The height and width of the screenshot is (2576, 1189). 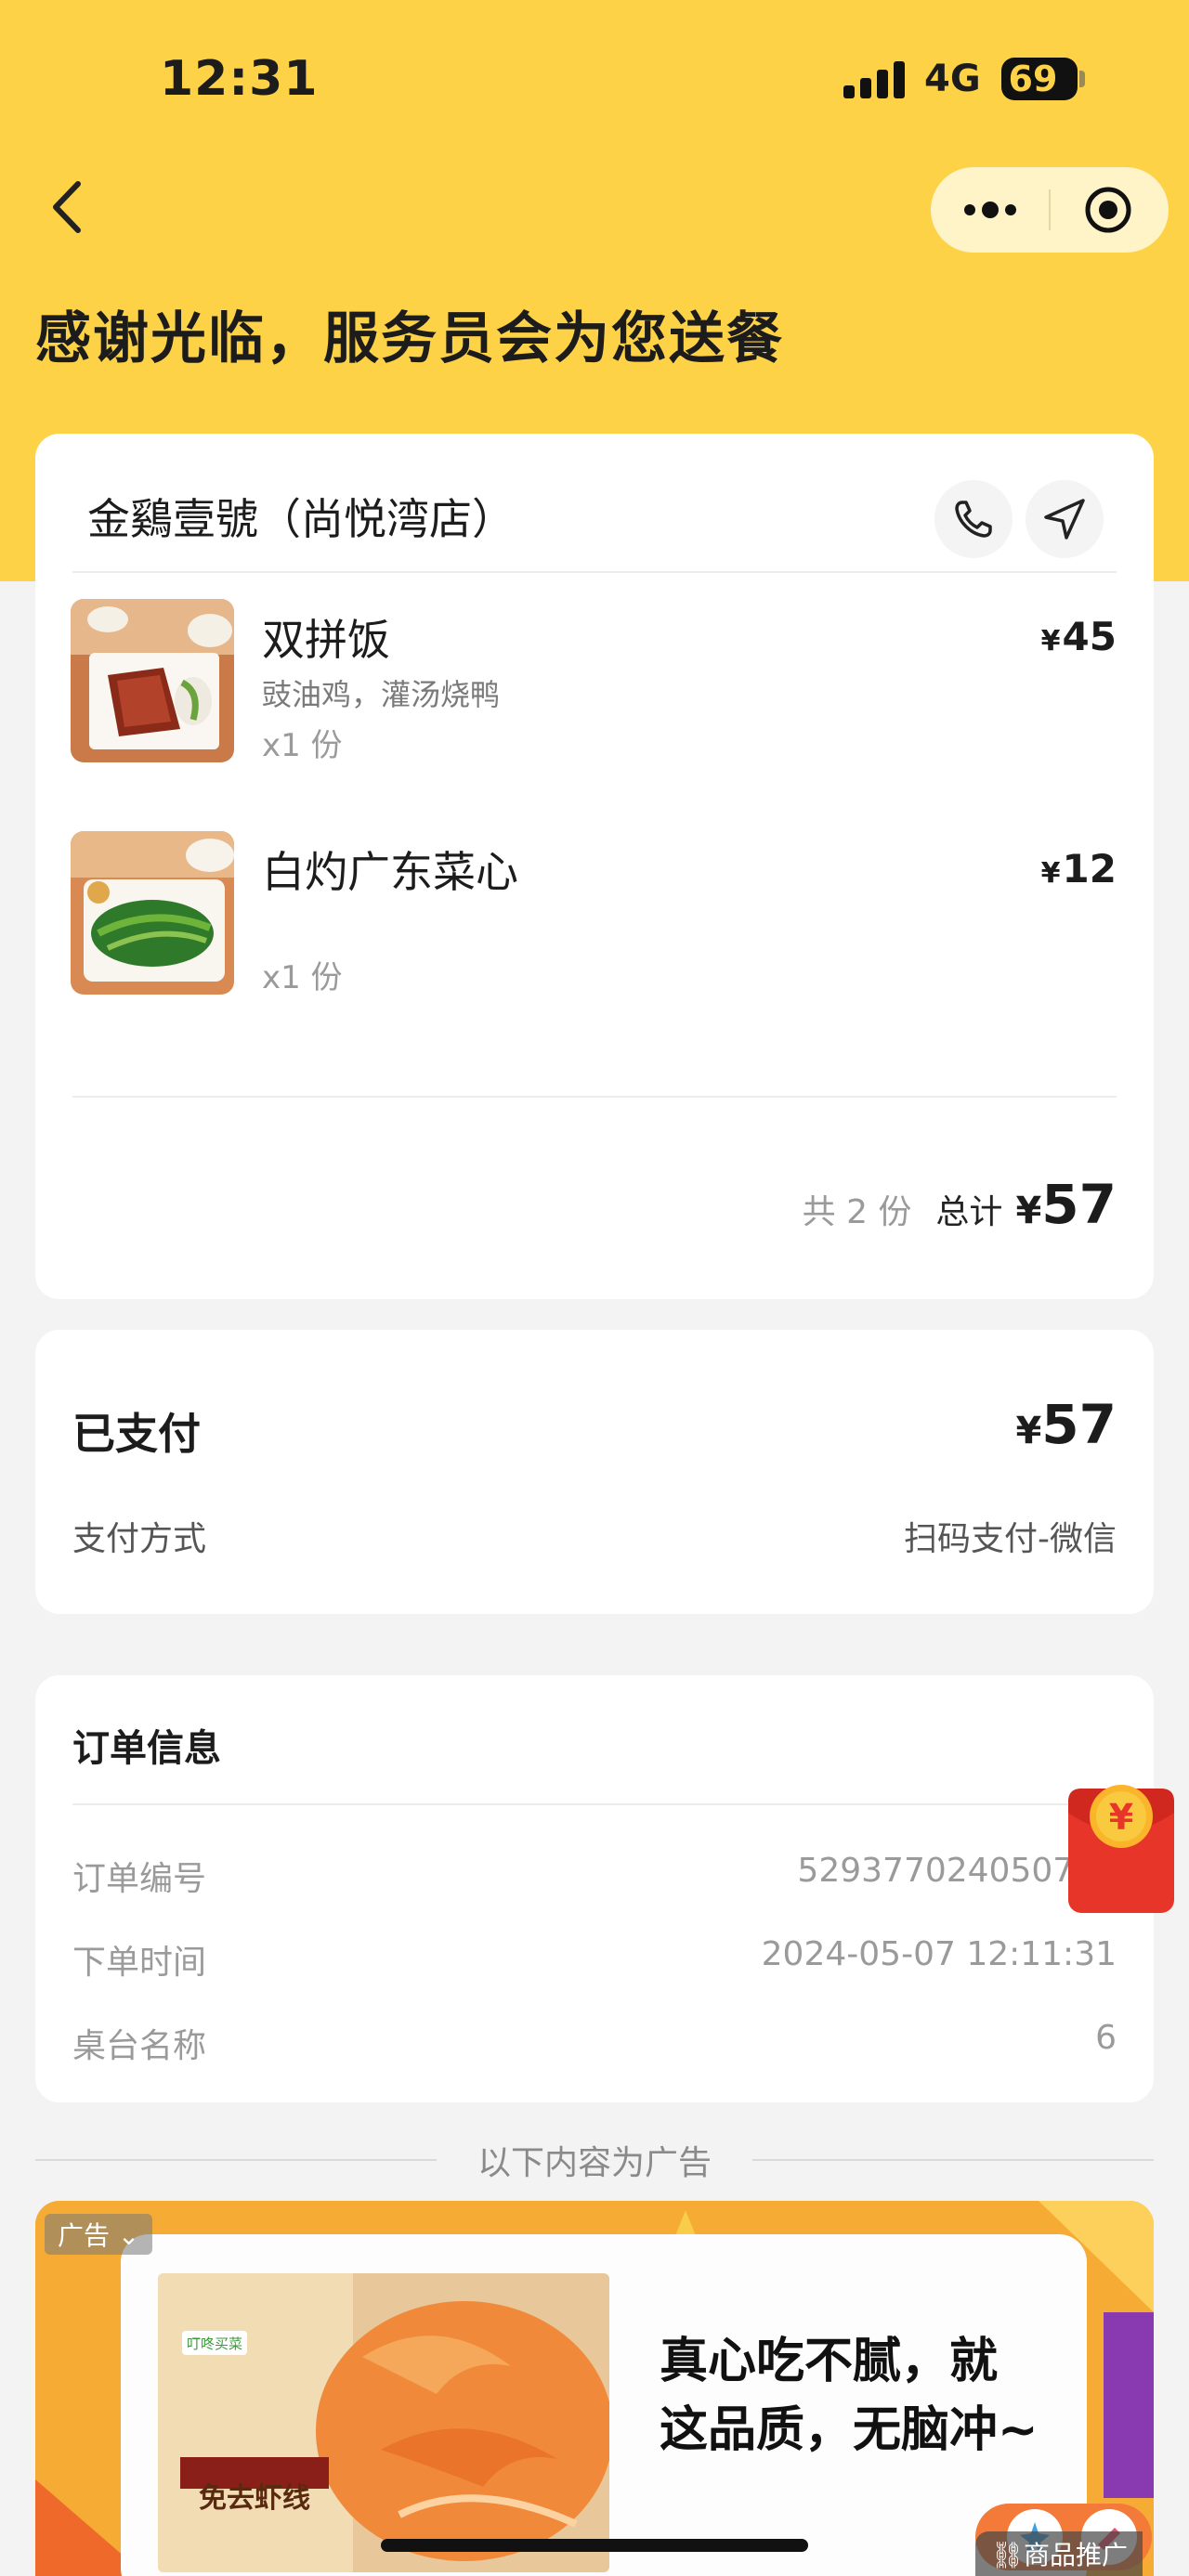 I want to click on dish-image-choy-sum, so click(x=152, y=913).